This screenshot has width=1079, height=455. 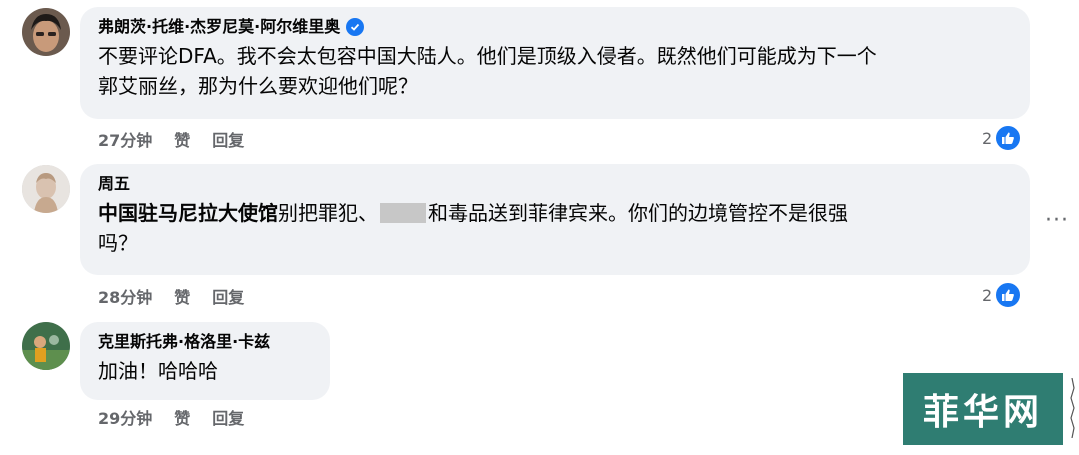 I want to click on comment-text-line: 中国驻马尼拉大使馆别把罪犯、 和毒品送到菲律宾来。你们的边境管控不是很强, so click(x=558, y=213).